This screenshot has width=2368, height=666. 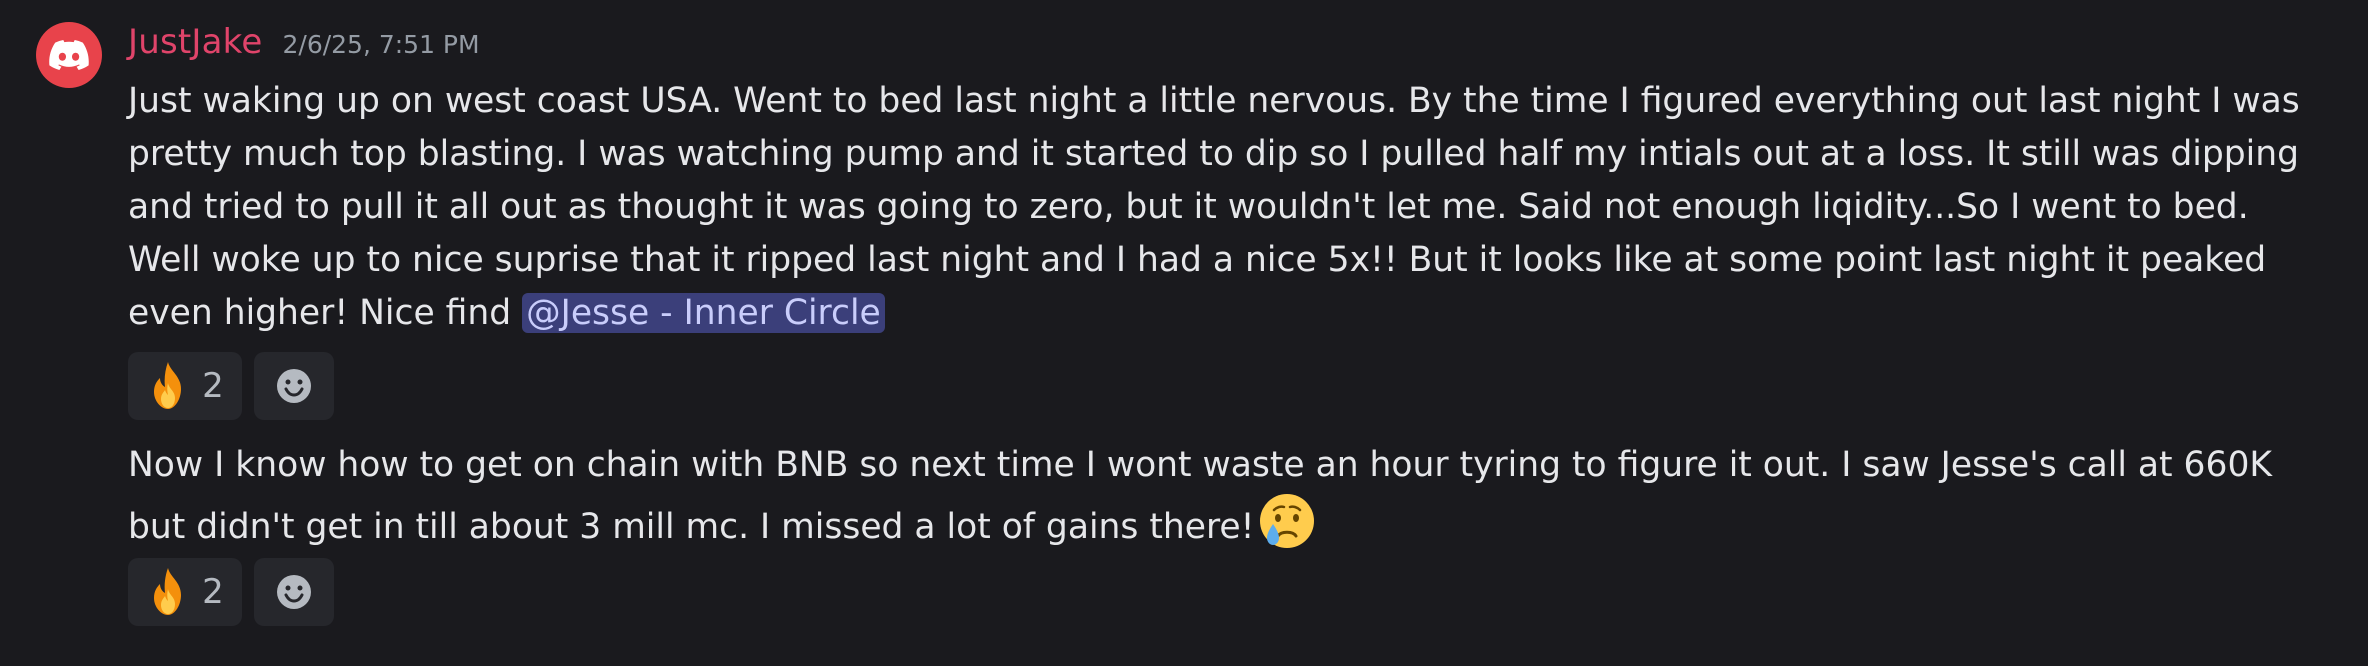 I want to click on message-header: JustJake 2/6/25, 7:51 PM, so click(x=304, y=50).